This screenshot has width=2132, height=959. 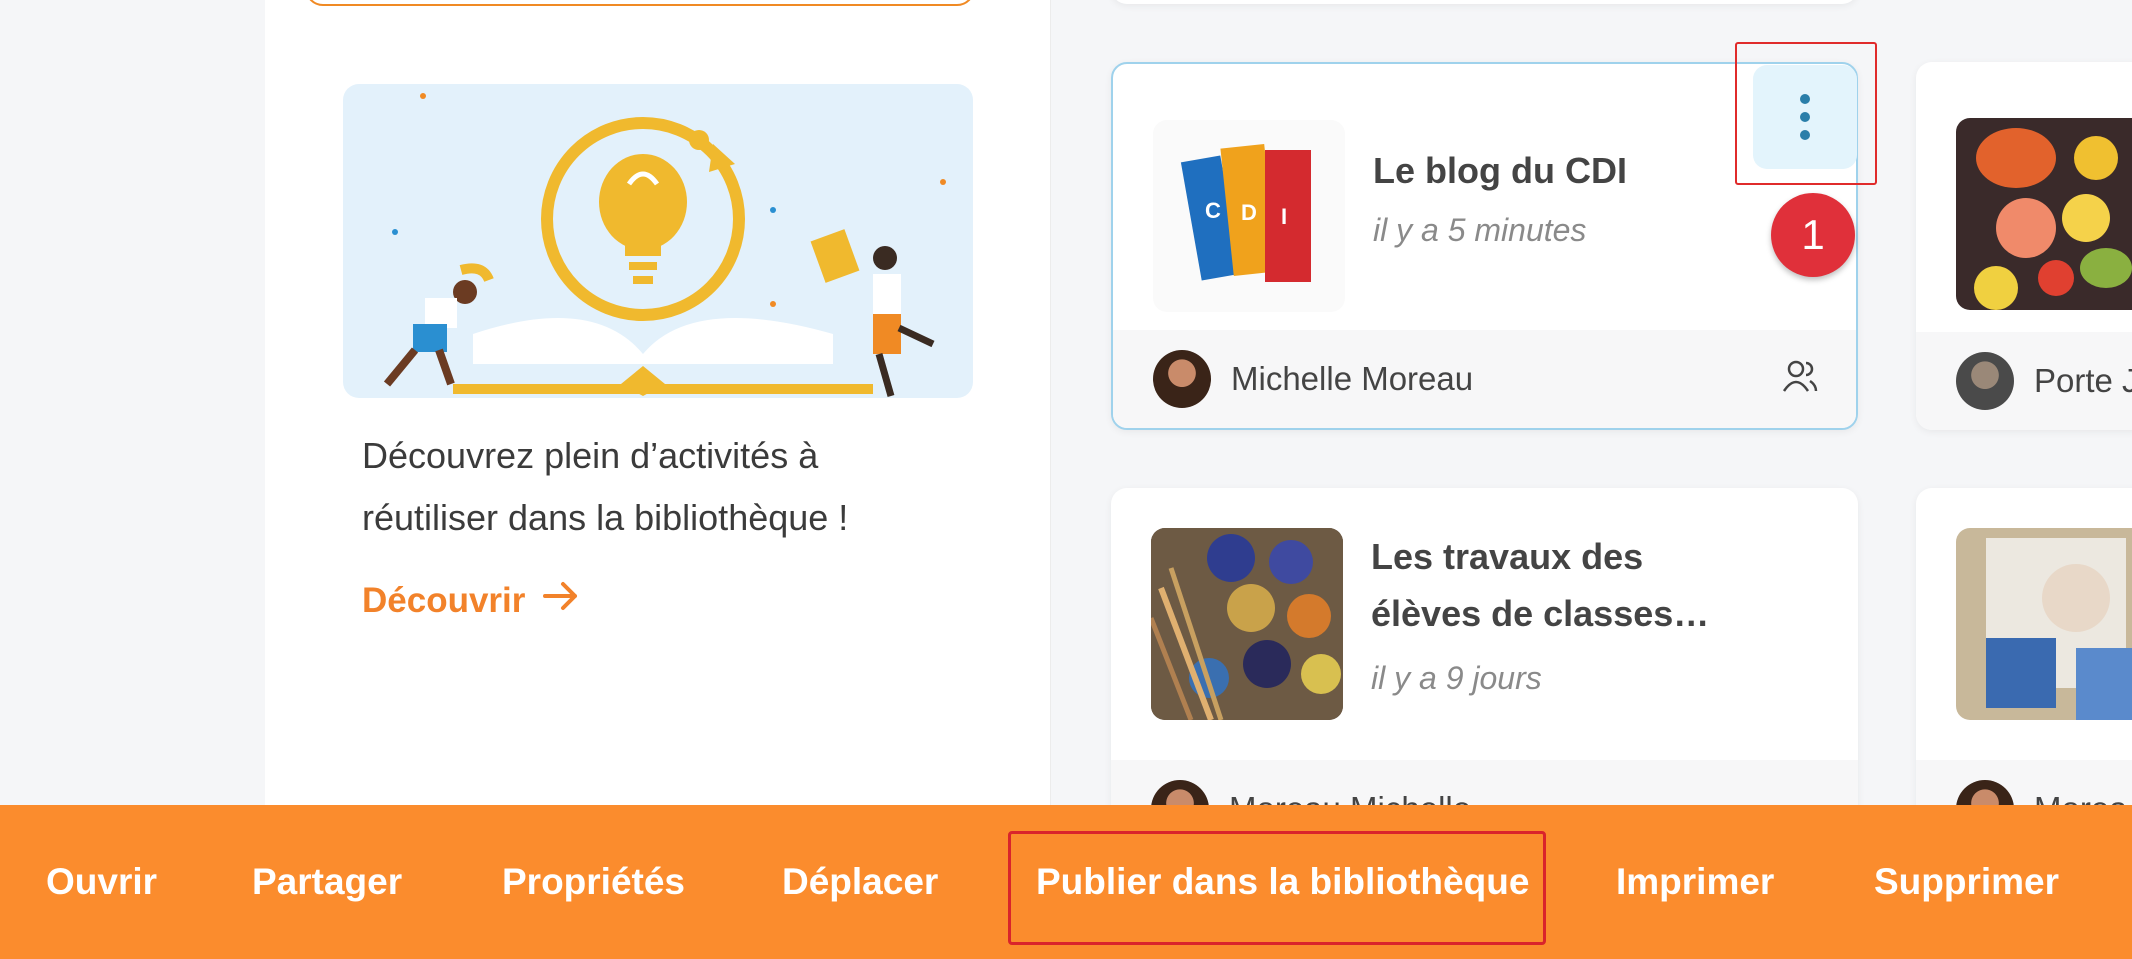 I want to click on svg-text: C, so click(x=1213, y=210).